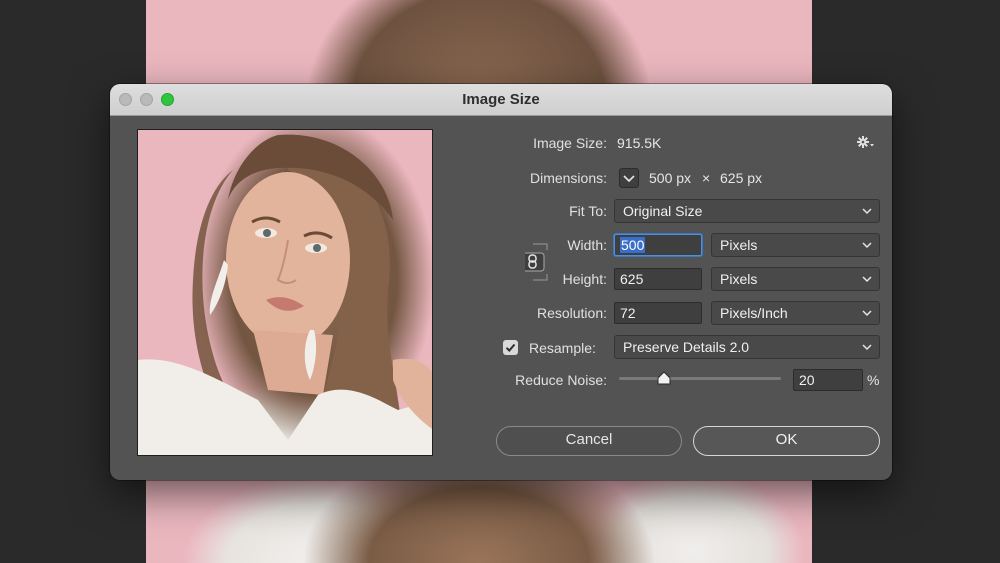 This screenshot has width=1000, height=563. What do you see at coordinates (658, 245) in the screenshot?
I see `width-input: 500` at bounding box center [658, 245].